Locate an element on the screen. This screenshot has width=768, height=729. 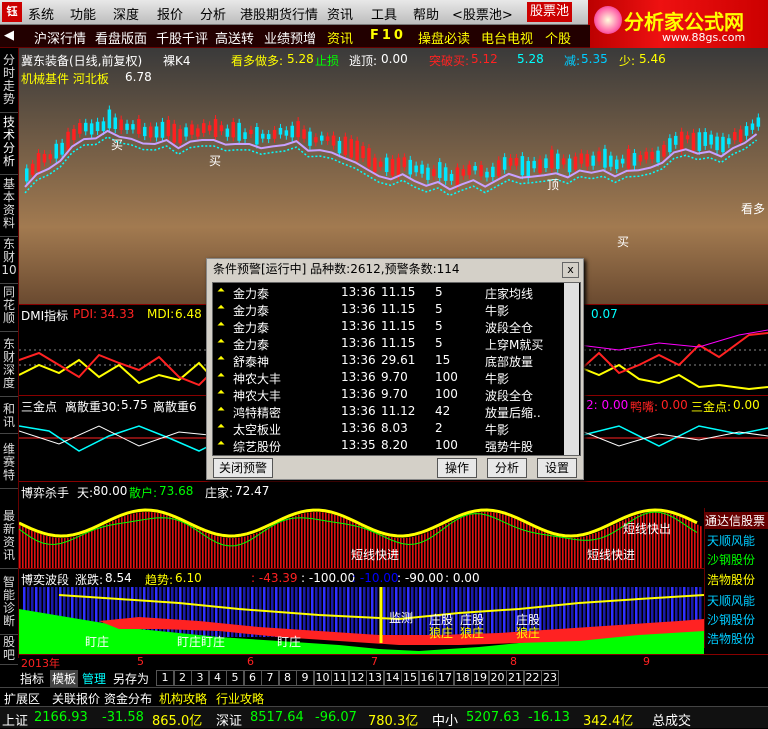
tool-must-read: 操盘必读 is located at coordinates (444, 37).